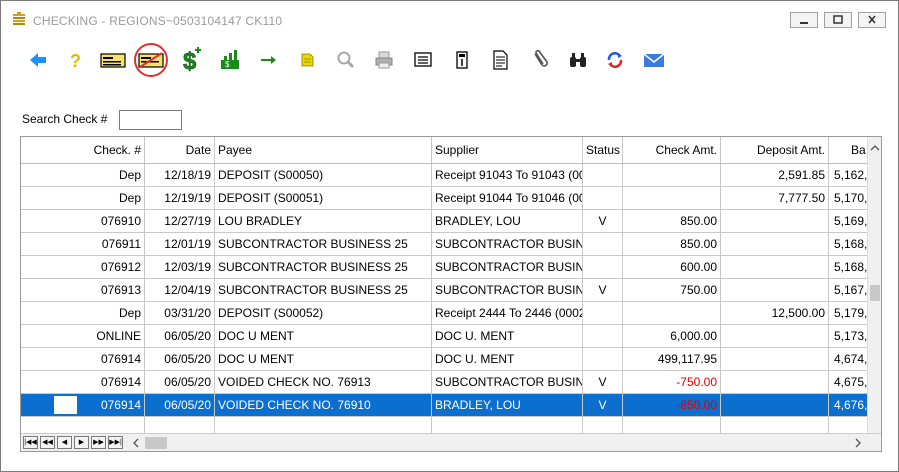 The height and width of the screenshot is (472, 899). Describe the element at coordinates (775, 150) in the screenshot. I see `col-header-deposit-amt: Deposit Amt.` at that location.